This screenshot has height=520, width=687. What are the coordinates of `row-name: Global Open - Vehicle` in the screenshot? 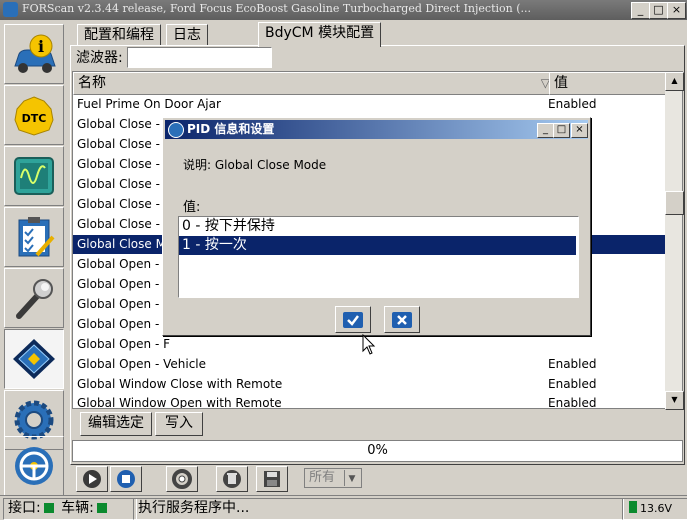 It's located at (142, 364).